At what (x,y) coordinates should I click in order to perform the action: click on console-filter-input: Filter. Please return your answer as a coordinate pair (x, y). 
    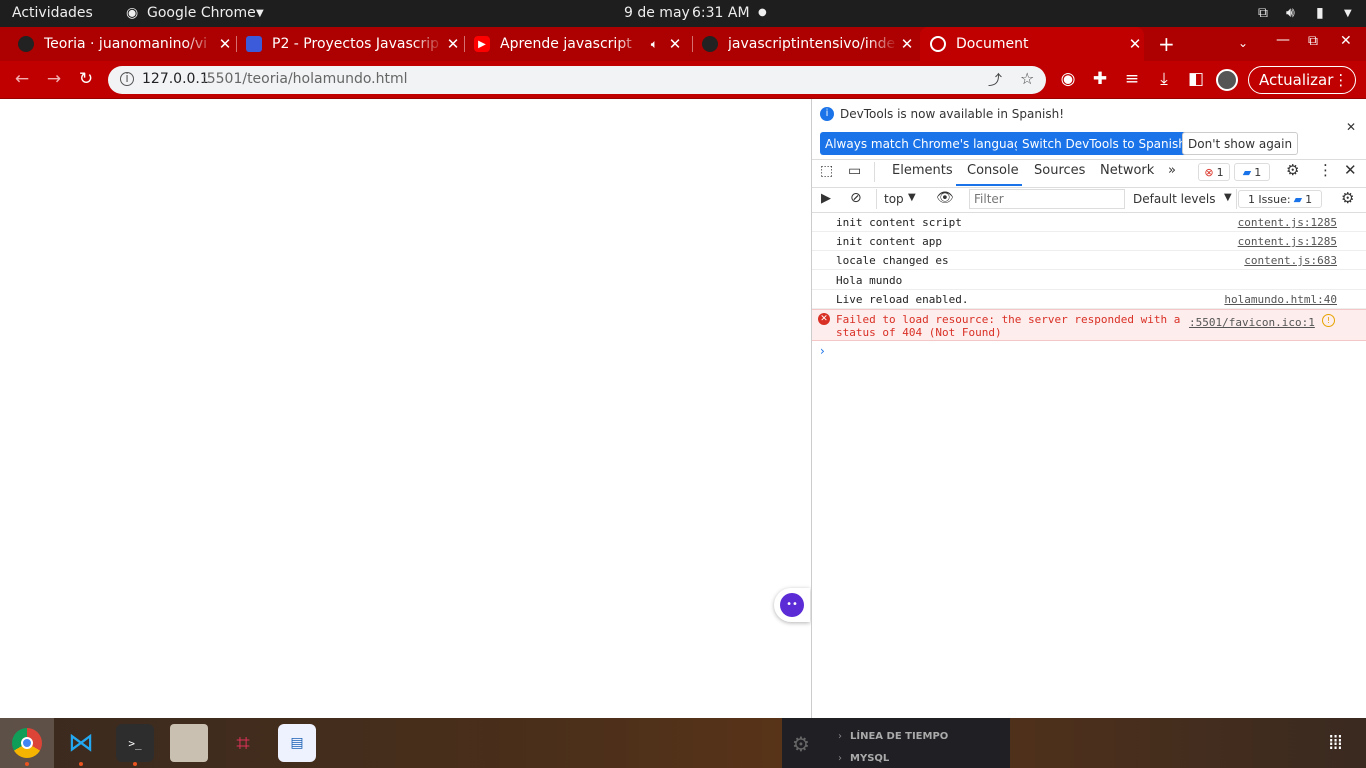
    Looking at the image, I should click on (1047, 199).